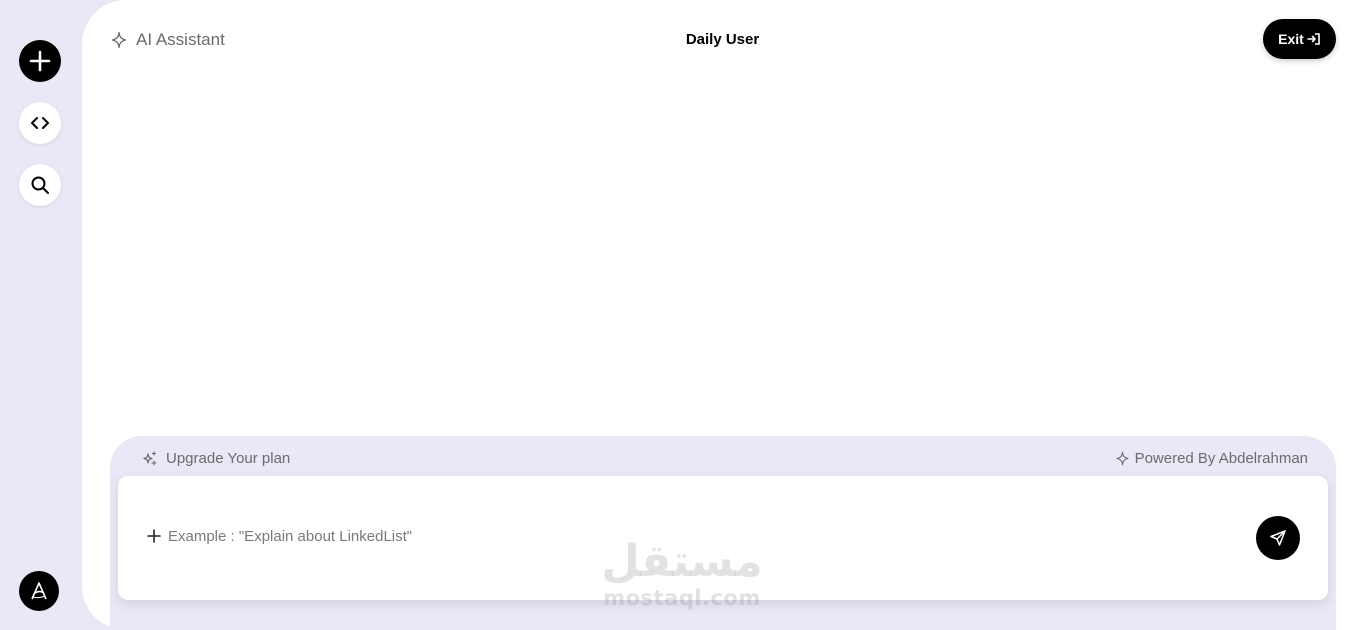 This screenshot has height=630, width=1363. Describe the element at coordinates (150, 458) in the screenshot. I see `sparkles-icon` at that location.